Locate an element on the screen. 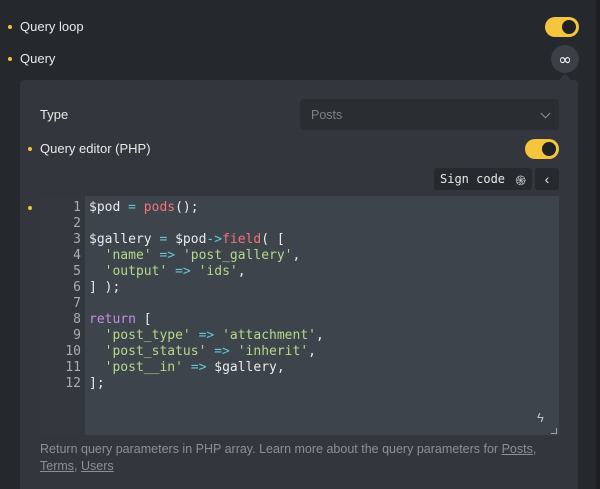  code-token: field is located at coordinates (242, 239).